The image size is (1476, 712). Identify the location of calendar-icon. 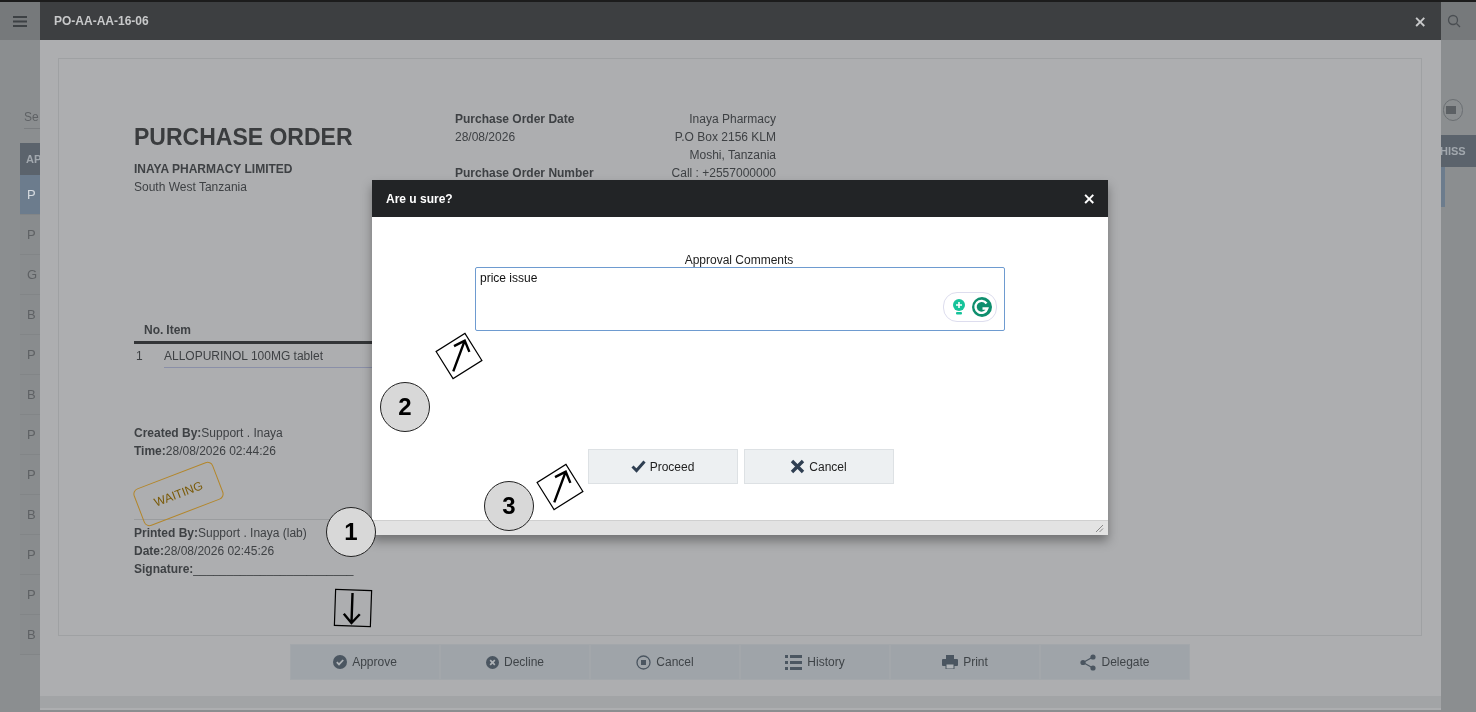
(1453, 110).